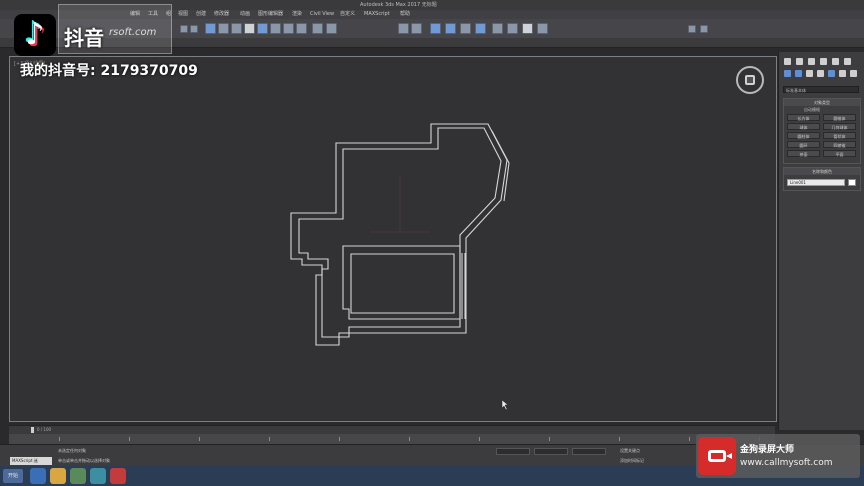 The height and width of the screenshot is (486, 864). I want to click on space-warps-icon, so click(842, 73).